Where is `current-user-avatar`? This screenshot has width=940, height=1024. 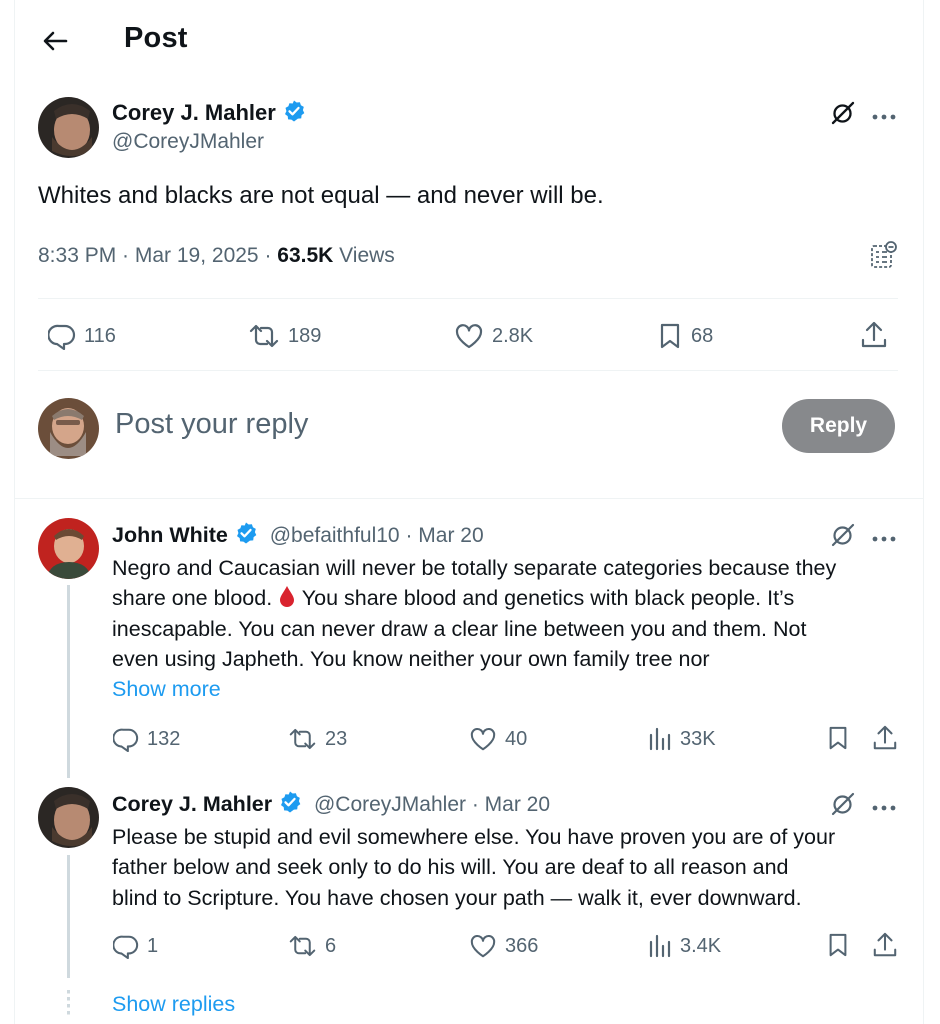
current-user-avatar is located at coordinates (68, 428).